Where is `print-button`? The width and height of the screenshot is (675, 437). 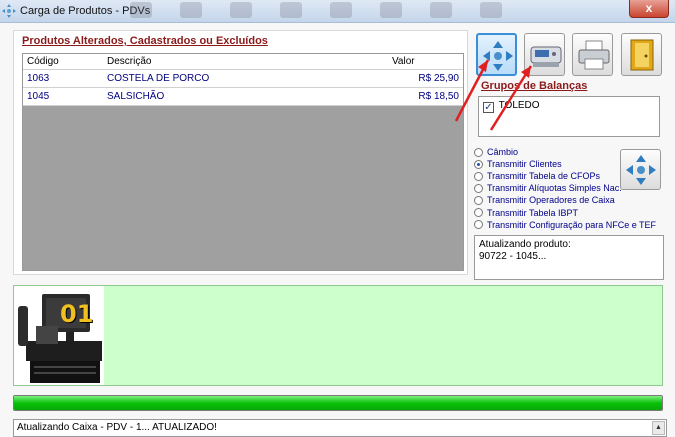
print-button is located at coordinates (592, 54).